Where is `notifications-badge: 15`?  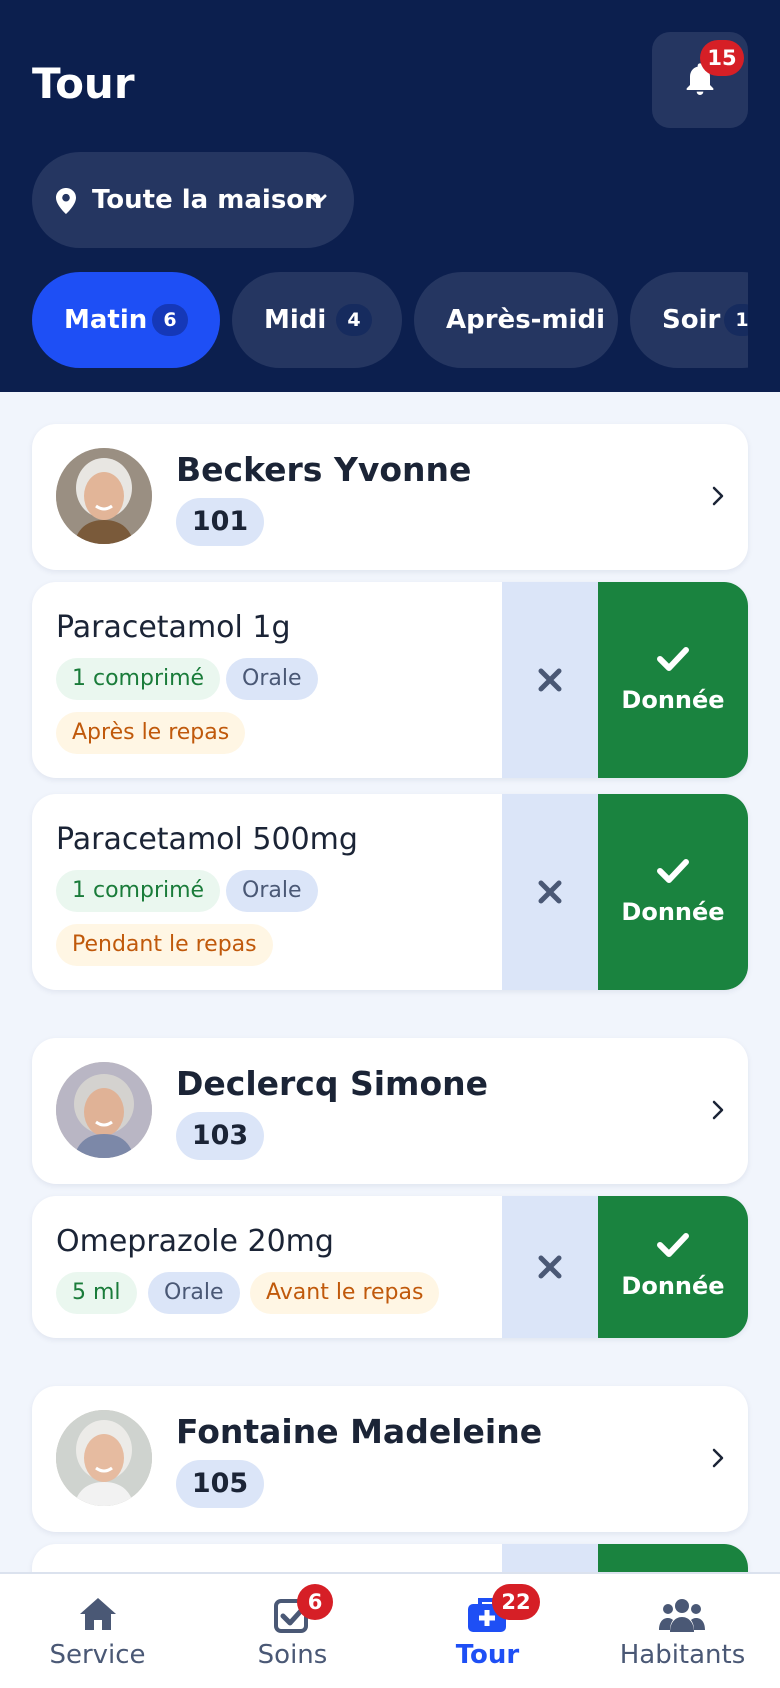 notifications-badge: 15 is located at coordinates (722, 58).